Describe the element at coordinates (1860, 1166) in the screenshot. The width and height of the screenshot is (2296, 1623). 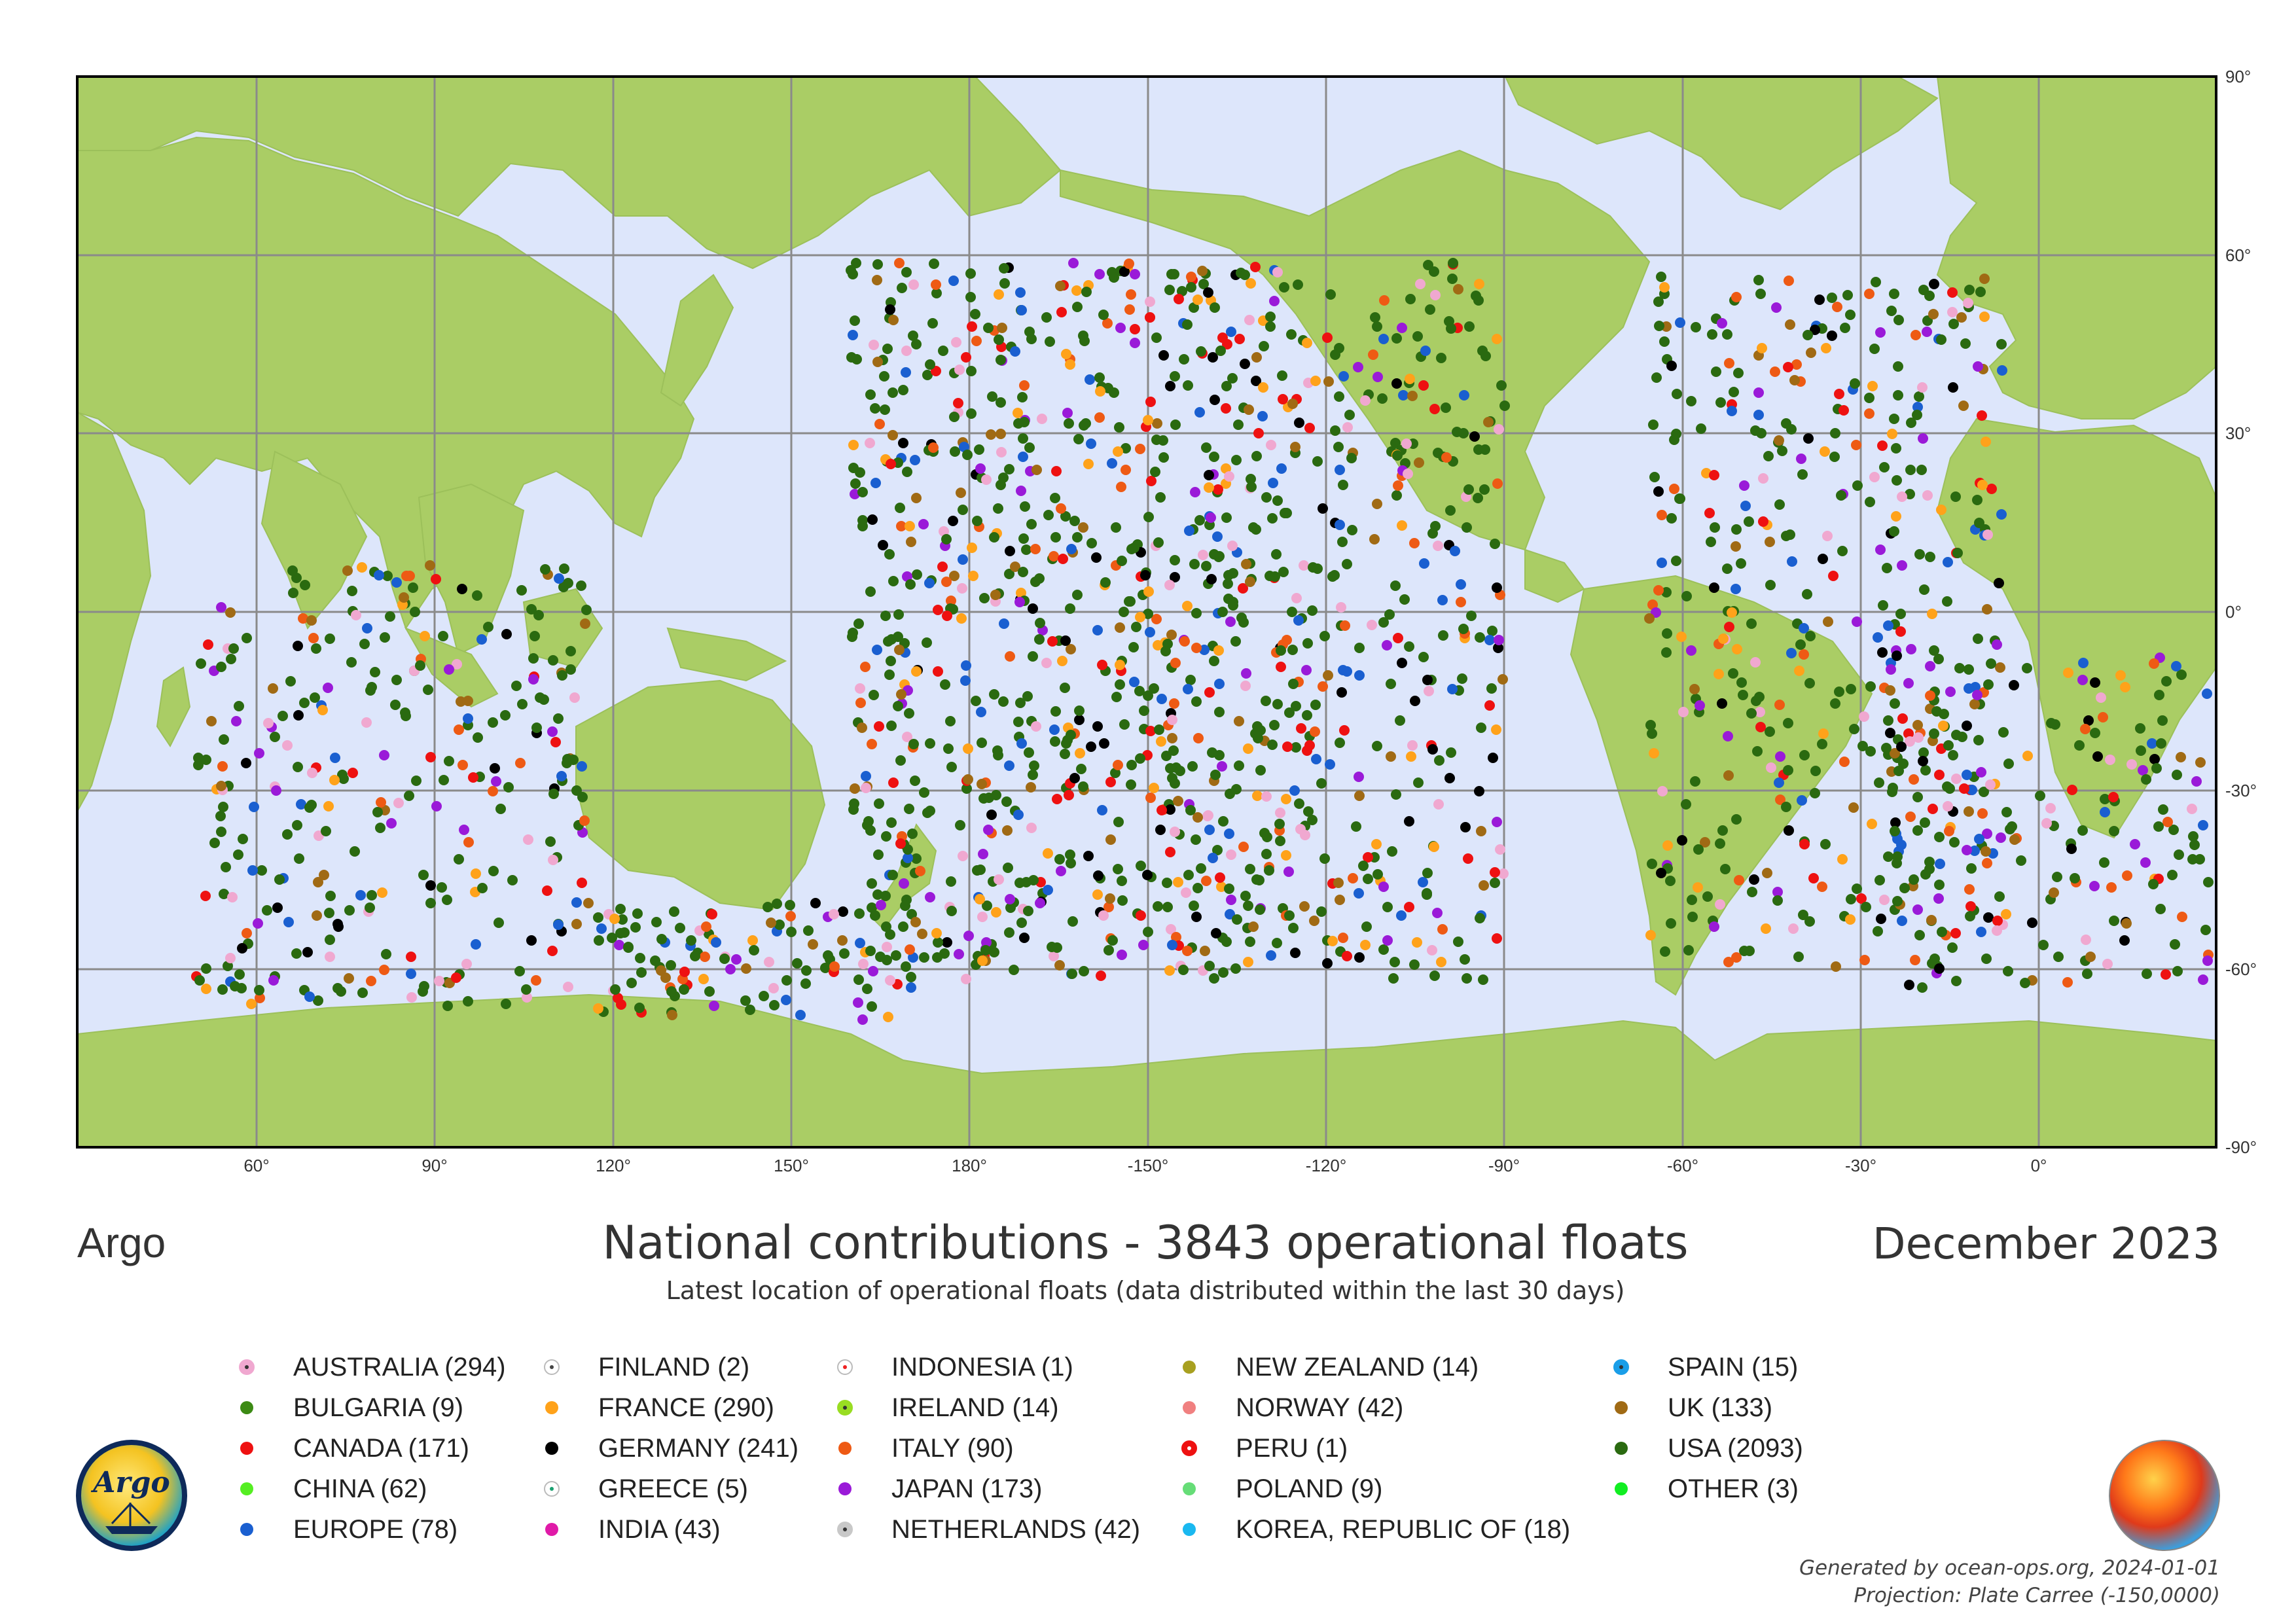
I see `lon-tick-label: -30°` at that location.